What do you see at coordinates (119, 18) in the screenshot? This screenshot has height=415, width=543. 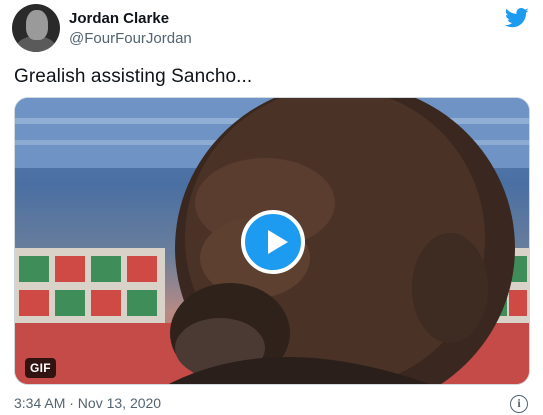 I see `author-name: Jordan Clarke` at bounding box center [119, 18].